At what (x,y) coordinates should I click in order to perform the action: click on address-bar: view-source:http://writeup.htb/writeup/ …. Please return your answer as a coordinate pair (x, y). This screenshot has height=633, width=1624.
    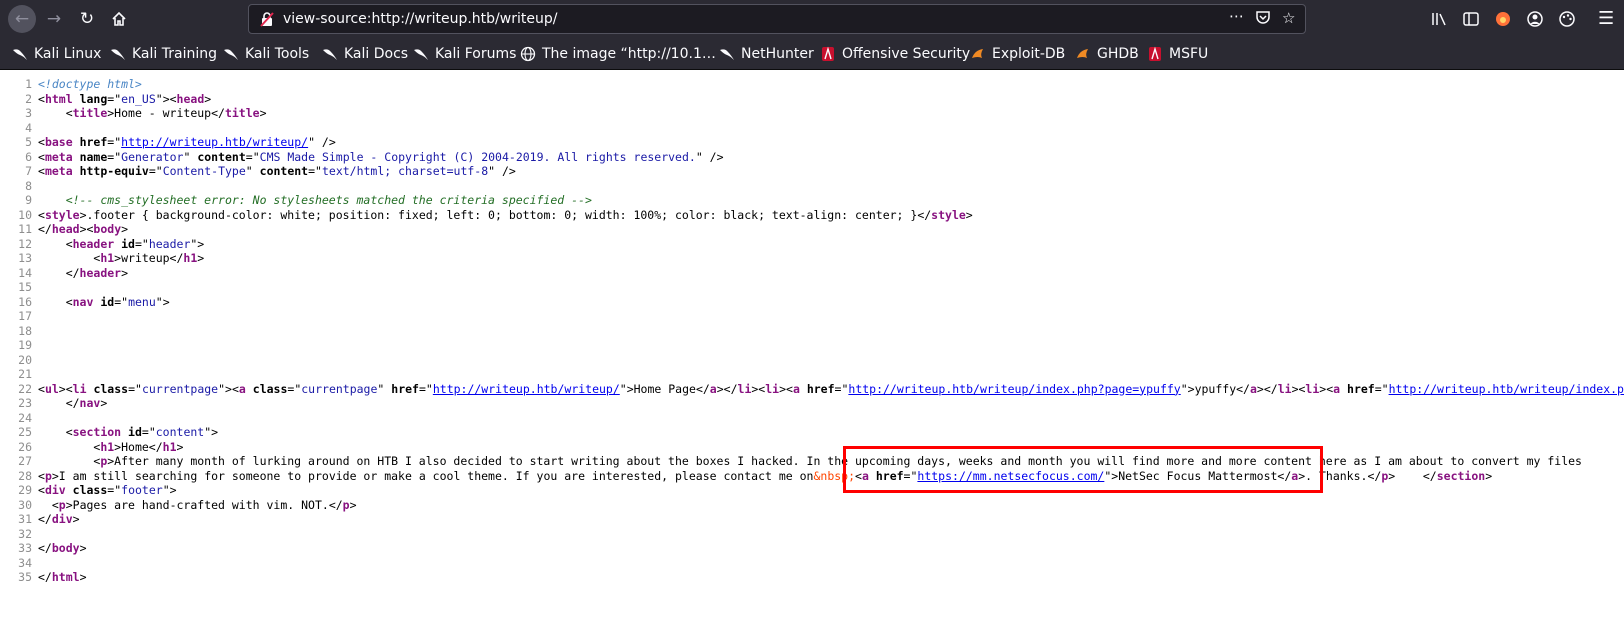
    Looking at the image, I should click on (777, 19).